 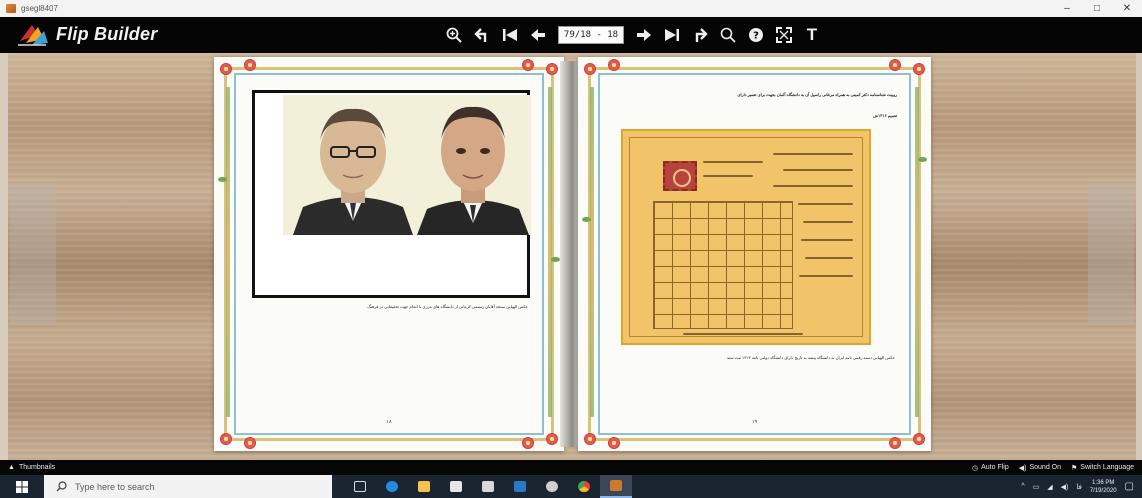 What do you see at coordinates (1103, 482) in the screenshot?
I see `clock-time: 1:36 PM` at bounding box center [1103, 482].